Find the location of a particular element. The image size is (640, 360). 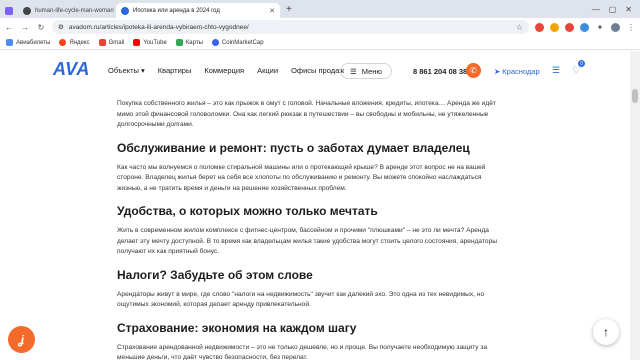

back-icon: ← is located at coordinates (9, 27).